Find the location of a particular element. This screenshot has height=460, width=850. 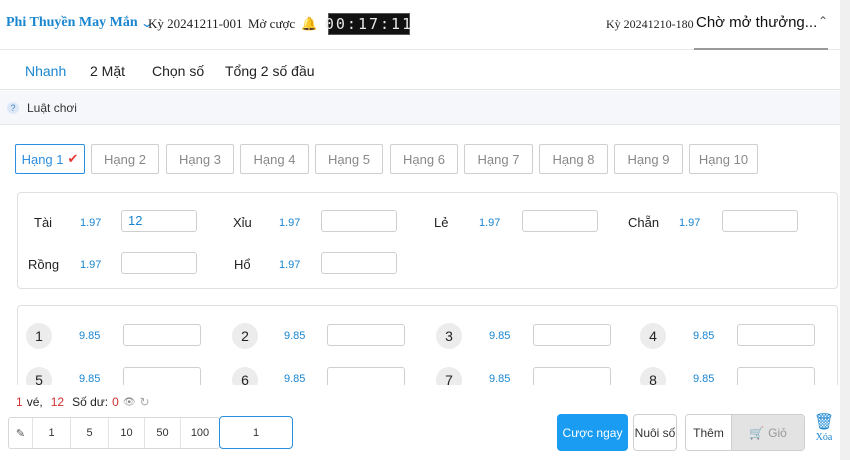

odds-tai: 1.97 is located at coordinates (91, 223).